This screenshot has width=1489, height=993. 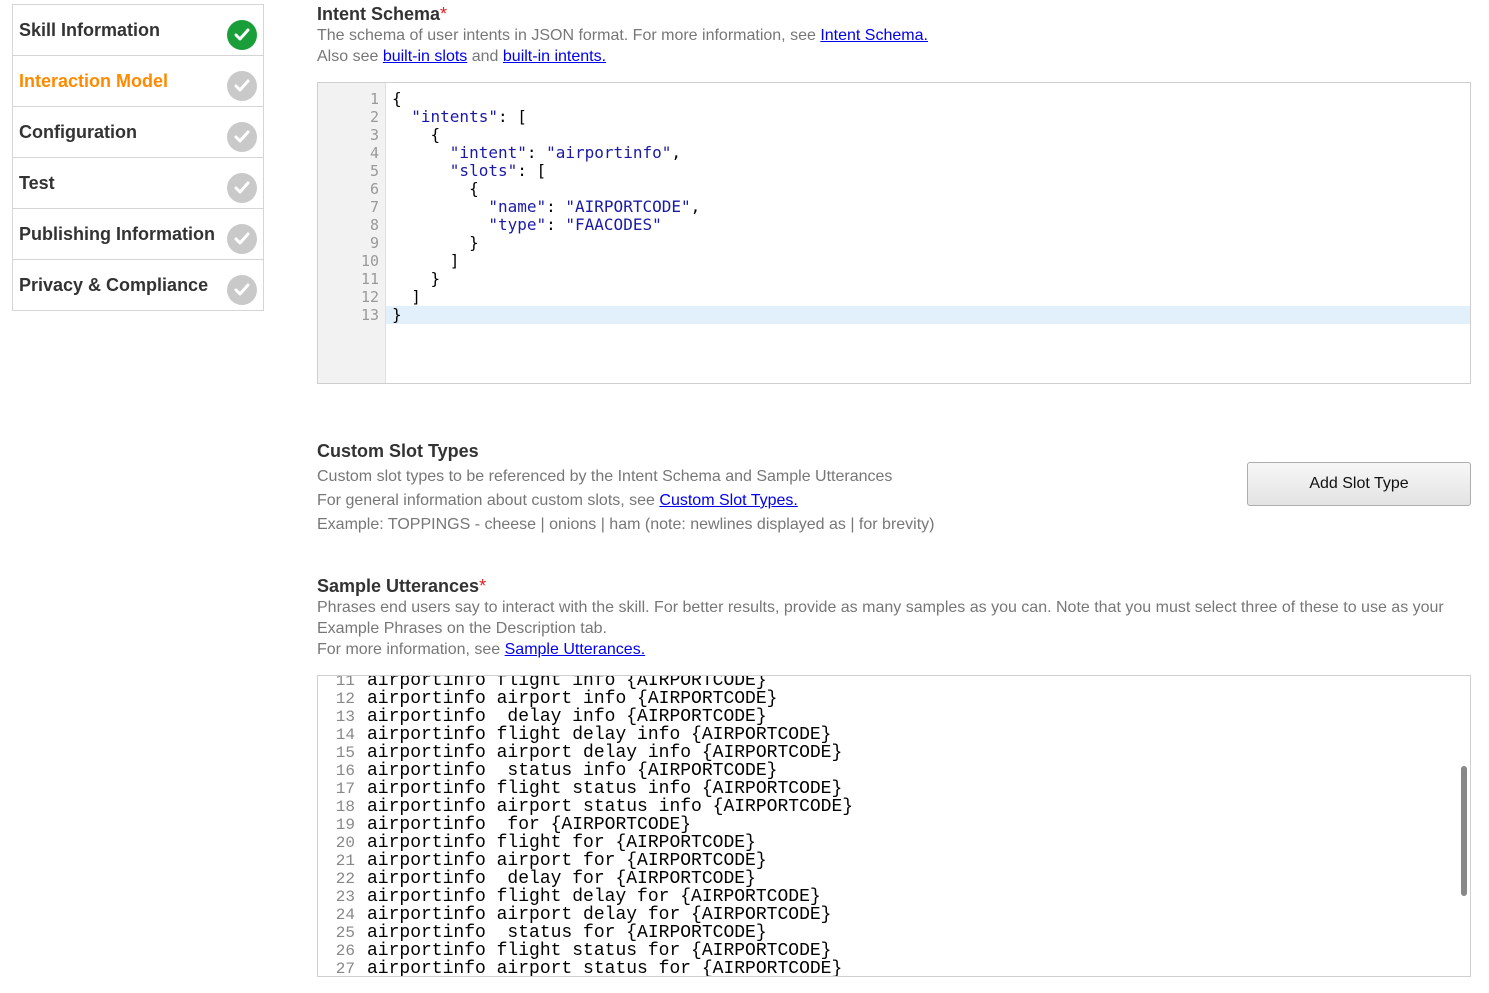 What do you see at coordinates (894, 843) in the screenshot?
I see `utterance-line: 20 airportinfo flight for {AIRPORTCODE}` at bounding box center [894, 843].